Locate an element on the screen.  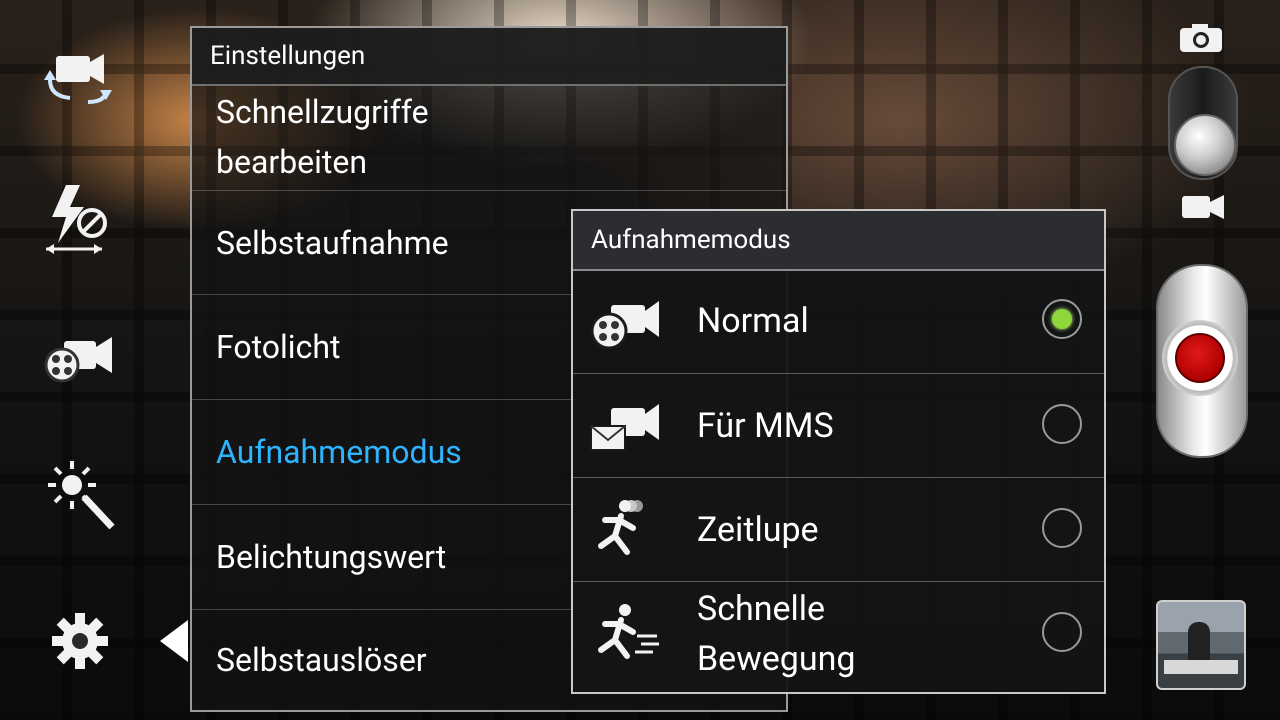
right-control-bar is located at coordinates (1210, 360).